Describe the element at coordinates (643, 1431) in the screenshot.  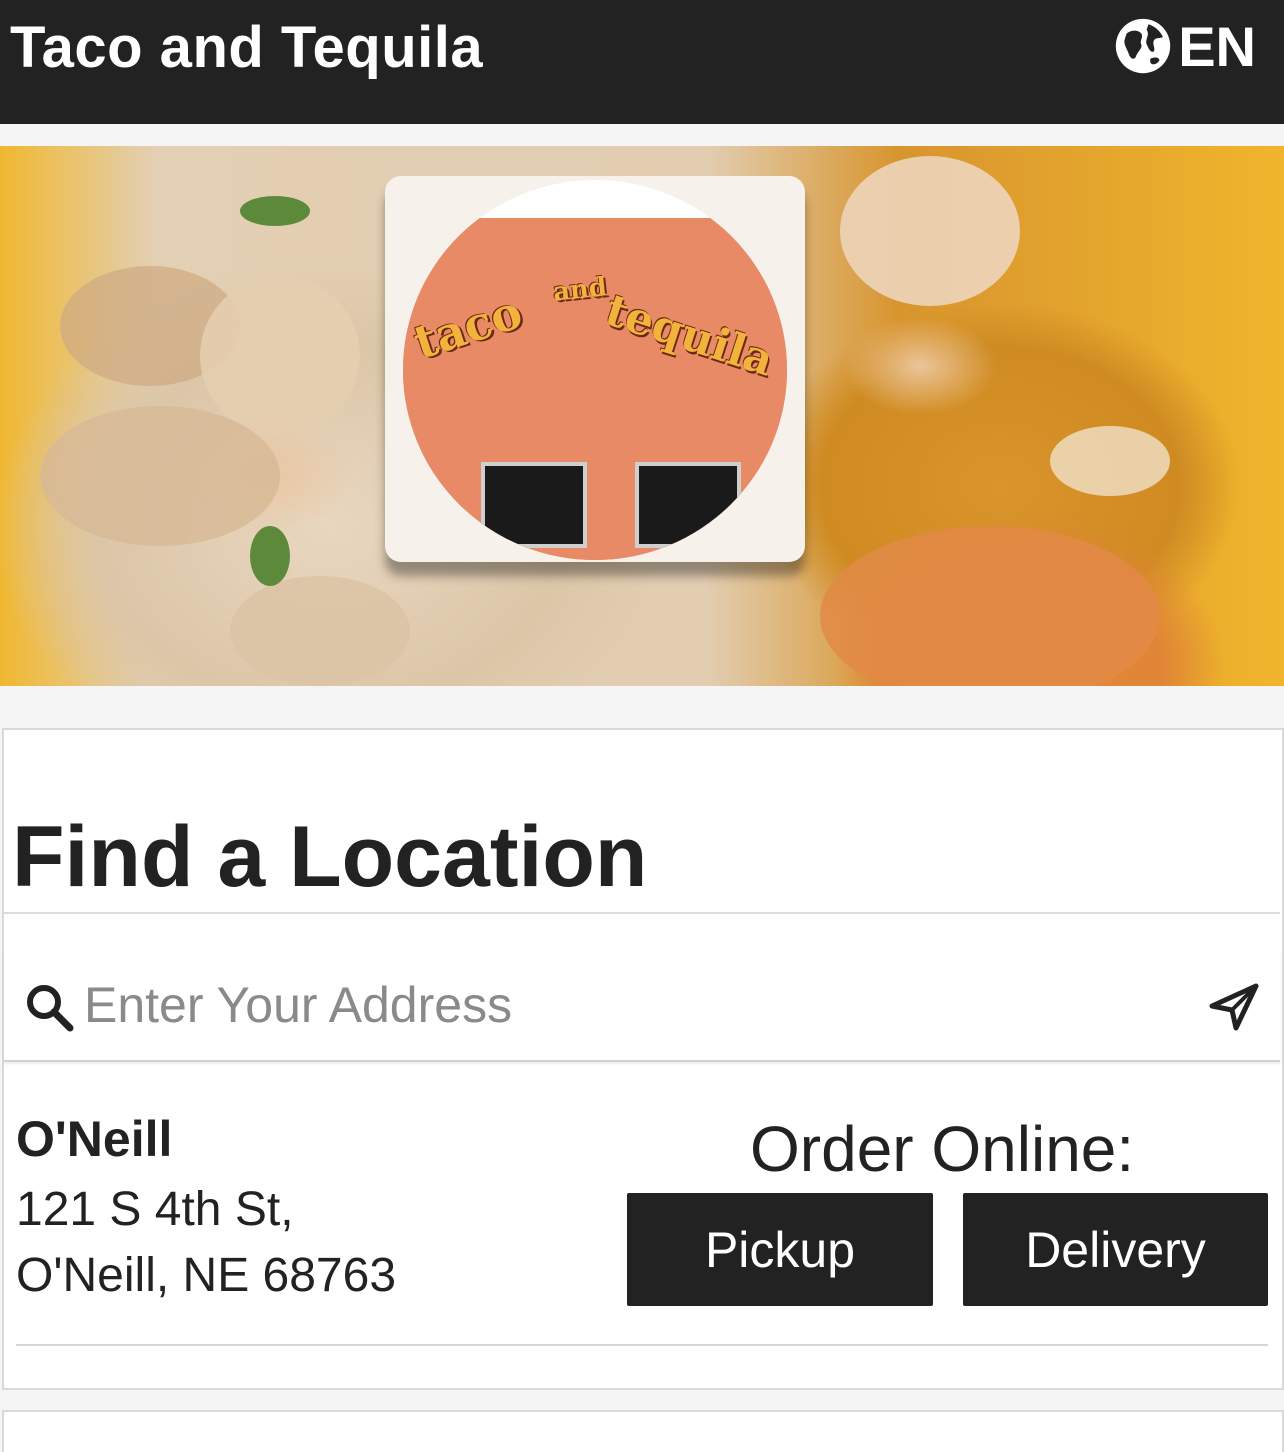
I see `next-section-card` at that location.